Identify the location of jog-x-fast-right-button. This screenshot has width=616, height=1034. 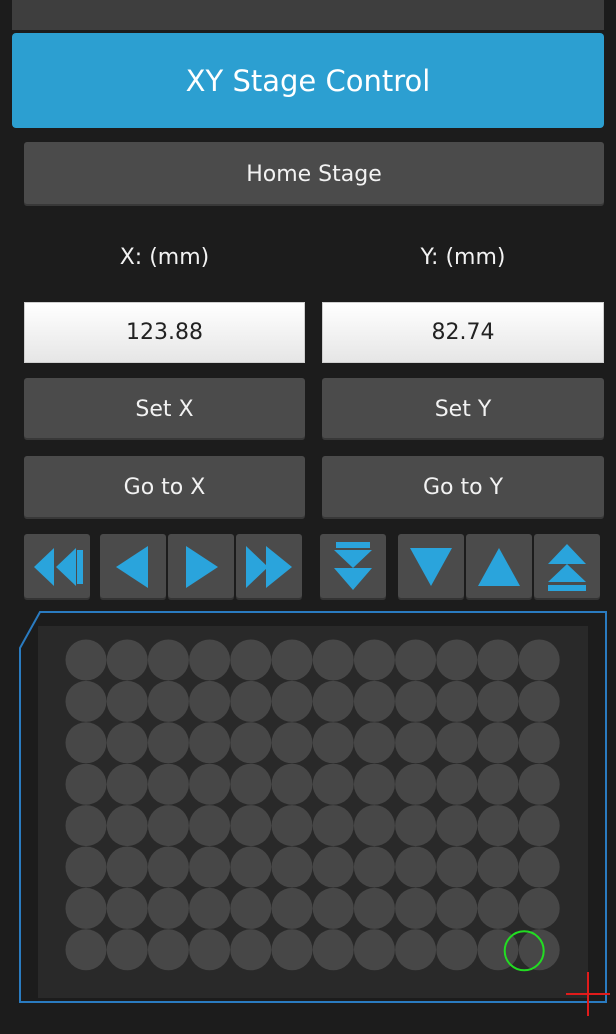
(269, 567).